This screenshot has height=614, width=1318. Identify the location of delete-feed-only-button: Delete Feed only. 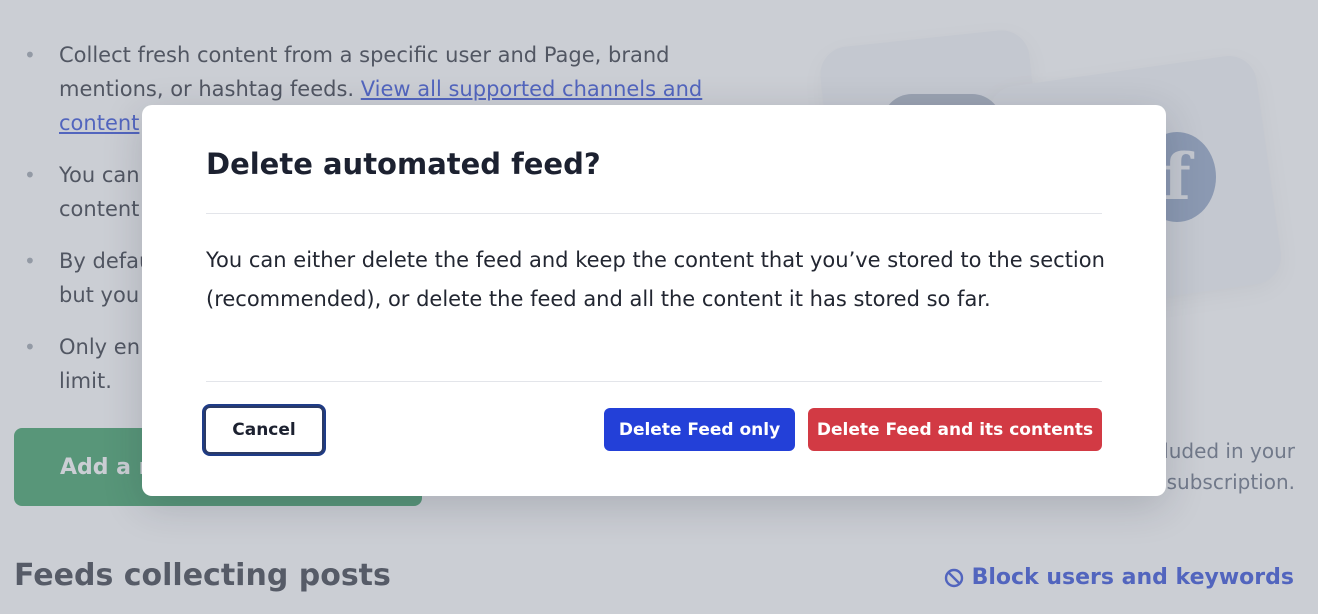
(699, 429).